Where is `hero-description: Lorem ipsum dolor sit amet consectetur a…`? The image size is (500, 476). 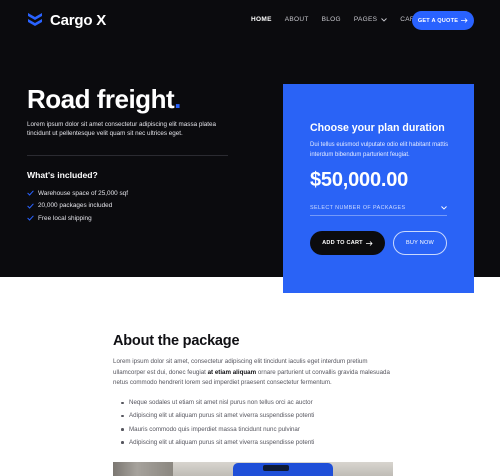 hero-description: Lorem ipsum dolor sit amet consectetur a… is located at coordinates (121, 129).